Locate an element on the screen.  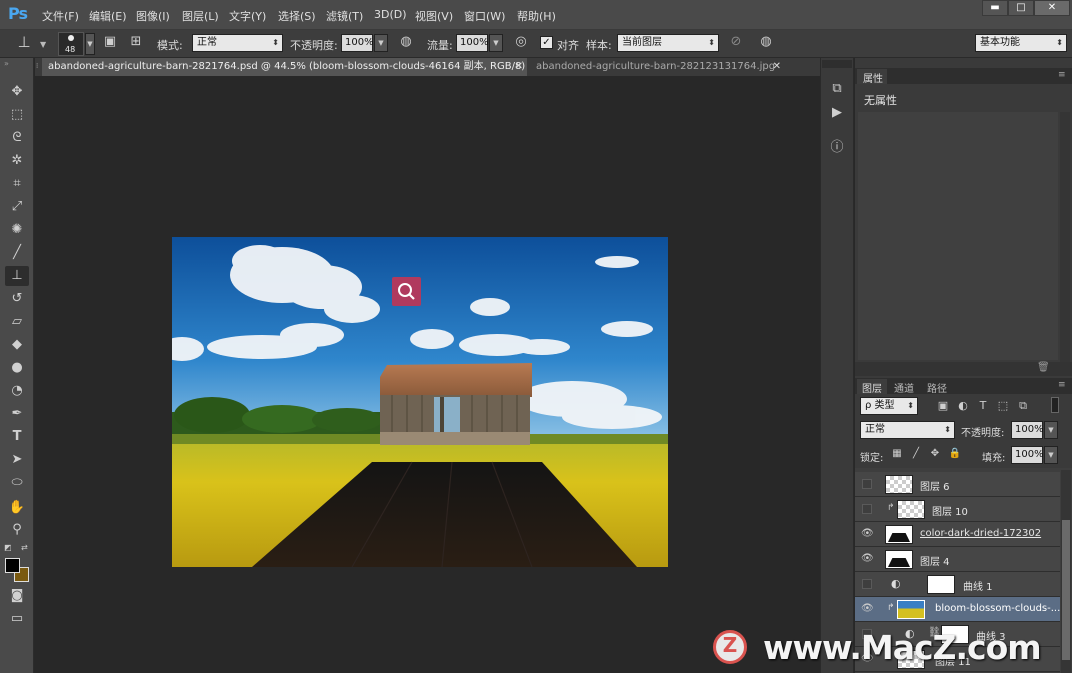
menu-window: 窗口(W) is located at coordinates (484, 16).